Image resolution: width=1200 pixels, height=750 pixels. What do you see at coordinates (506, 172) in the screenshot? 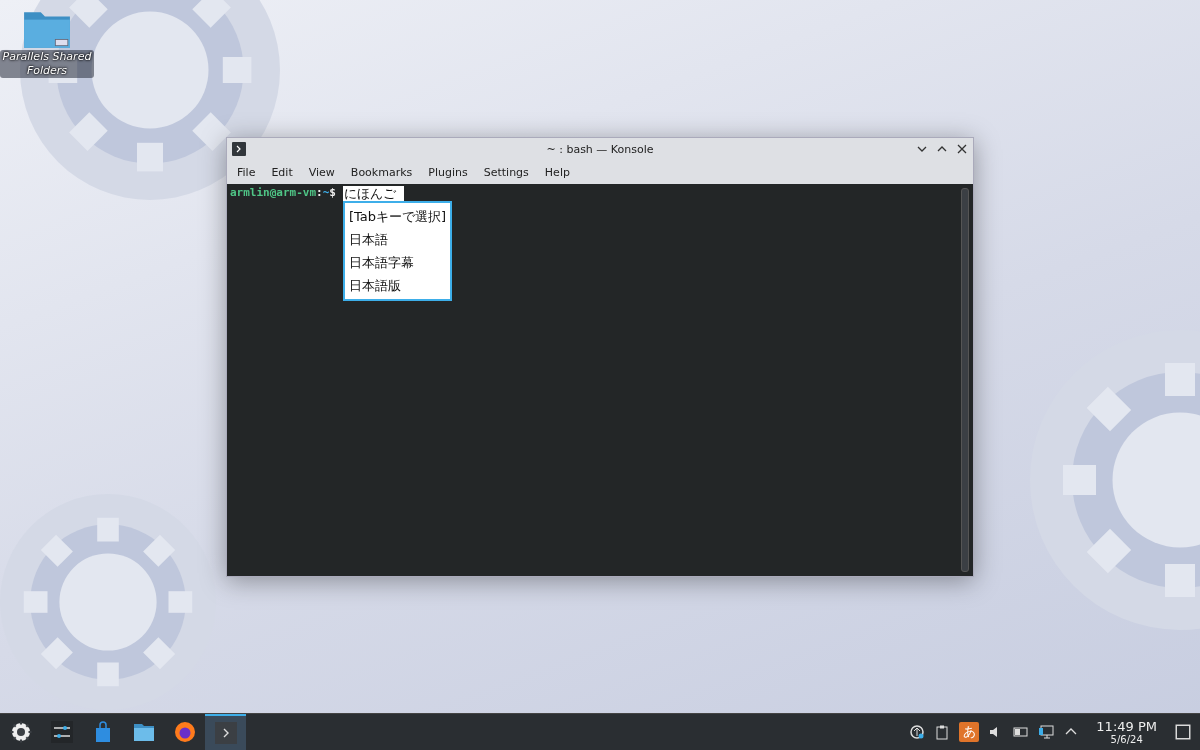
I see `menu-item: Settings` at bounding box center [506, 172].